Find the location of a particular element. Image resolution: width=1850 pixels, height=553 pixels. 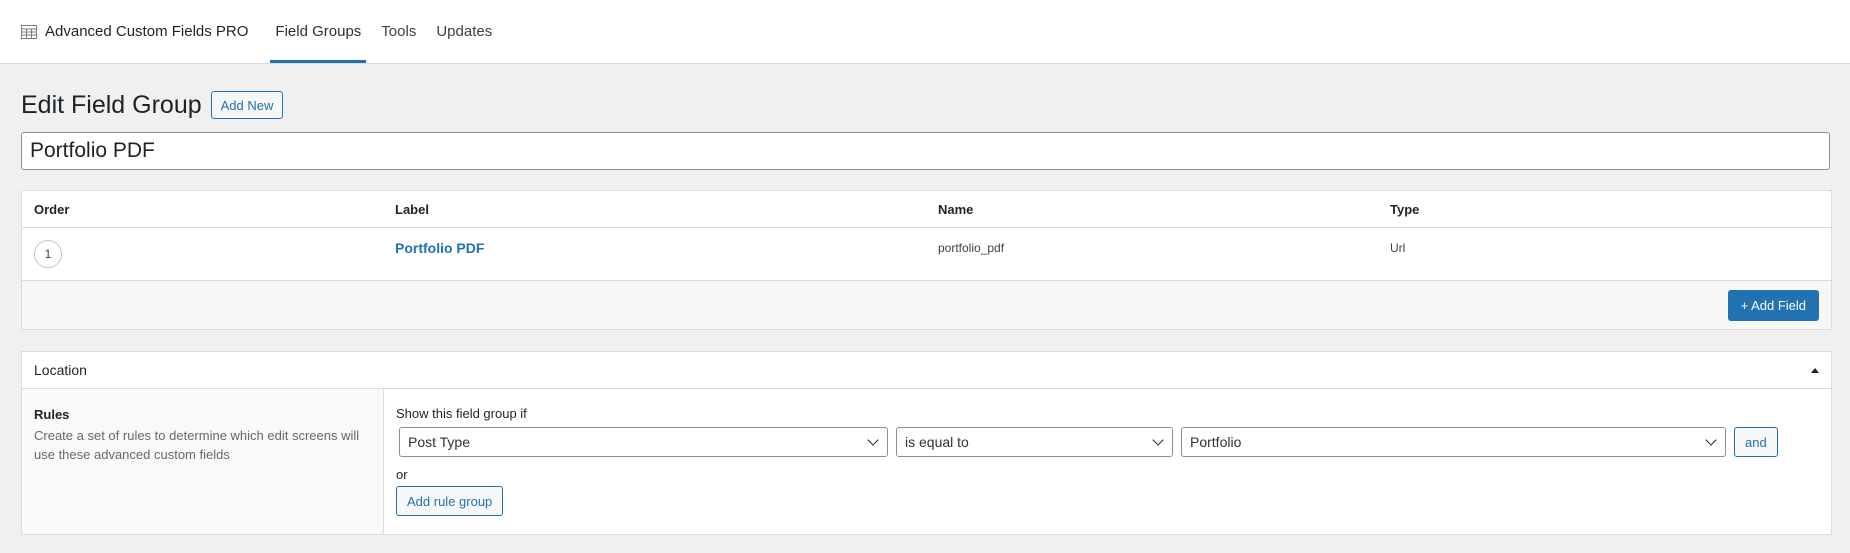

fields-table-header: Order Label Name Type is located at coordinates (926, 209).